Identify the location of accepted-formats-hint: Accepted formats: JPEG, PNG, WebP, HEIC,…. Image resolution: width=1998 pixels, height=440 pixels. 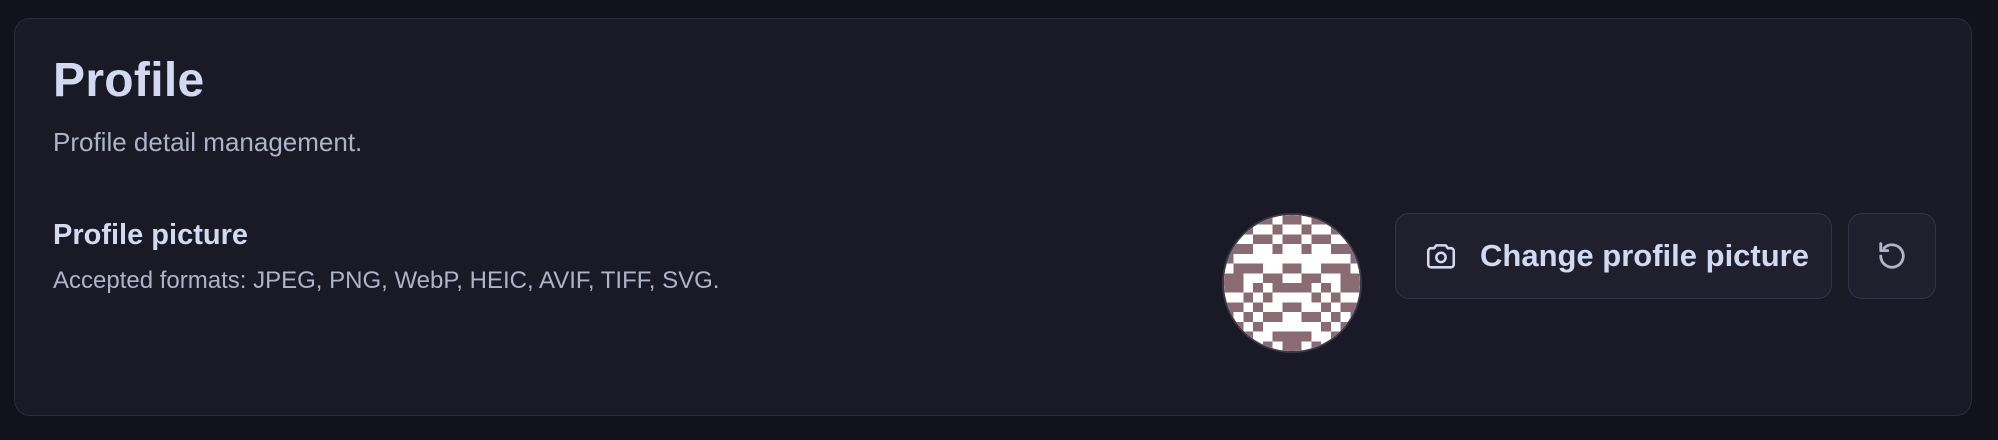
(386, 280).